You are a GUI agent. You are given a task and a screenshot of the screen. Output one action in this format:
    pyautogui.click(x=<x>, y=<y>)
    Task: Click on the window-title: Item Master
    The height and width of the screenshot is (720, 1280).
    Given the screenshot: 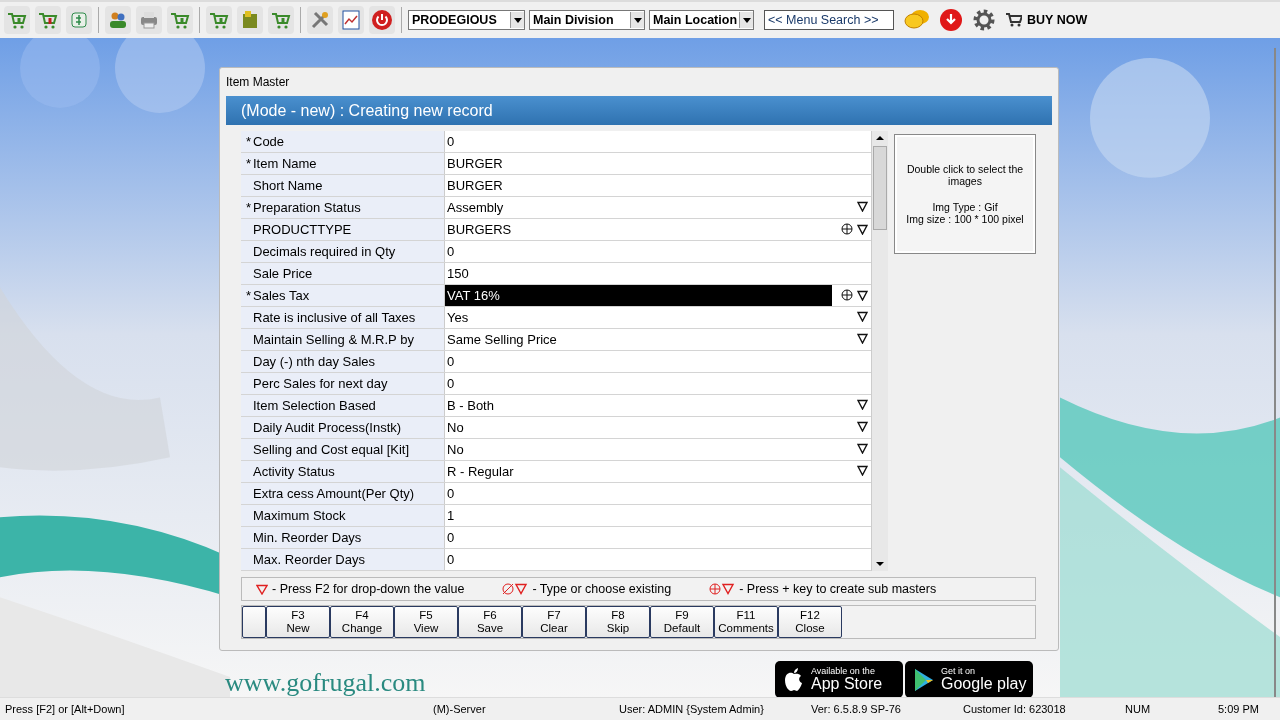 What is the action you would take?
    pyautogui.click(x=258, y=82)
    